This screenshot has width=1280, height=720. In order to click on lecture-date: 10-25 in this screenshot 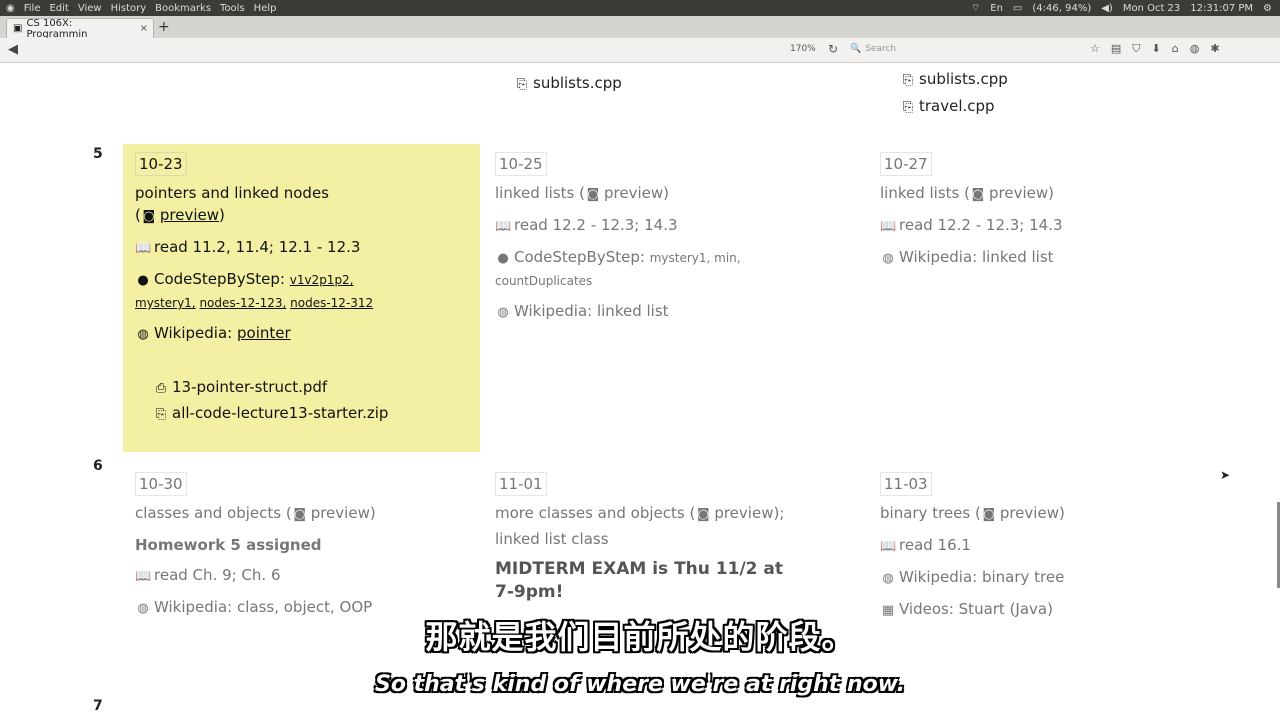, I will do `click(521, 164)`.